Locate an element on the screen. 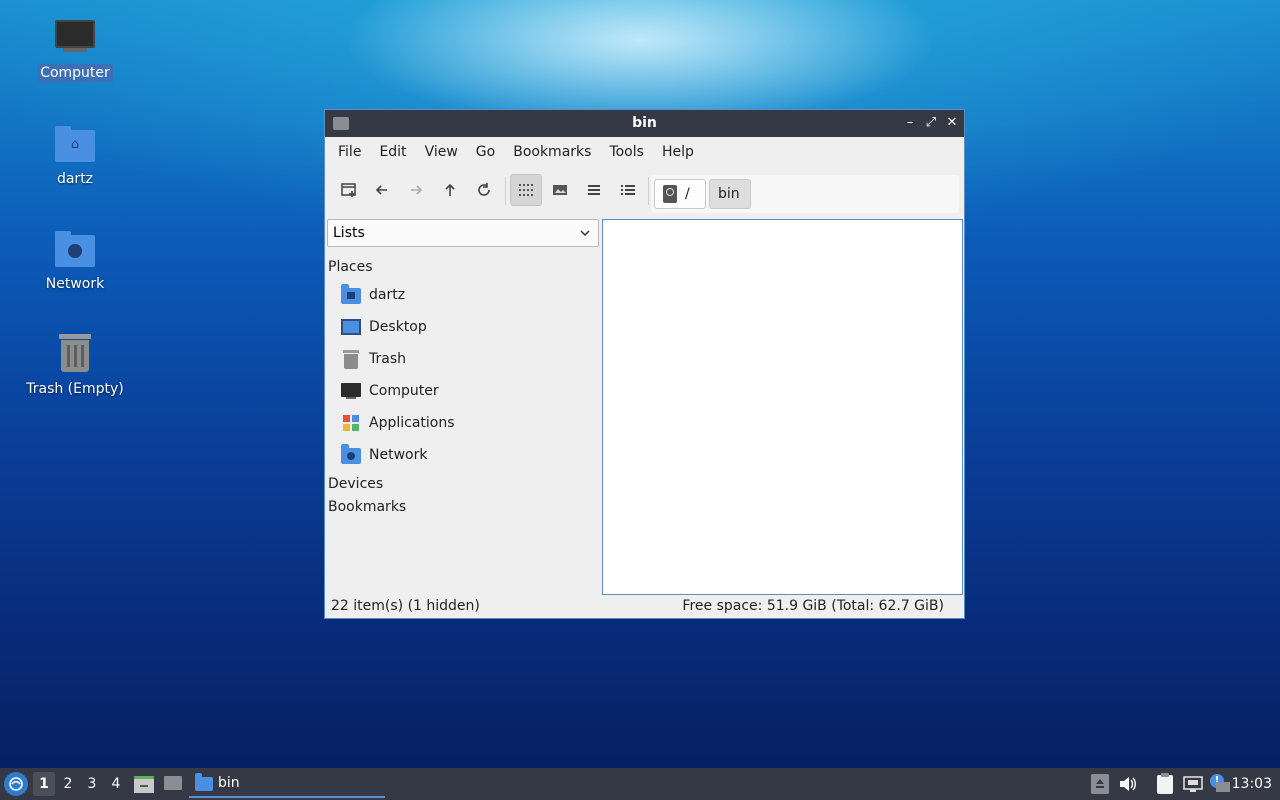 Image resolution: width=1280 pixels, height=800 pixels. window-titlebar: bin – ⤢ ✕ is located at coordinates (644, 123).